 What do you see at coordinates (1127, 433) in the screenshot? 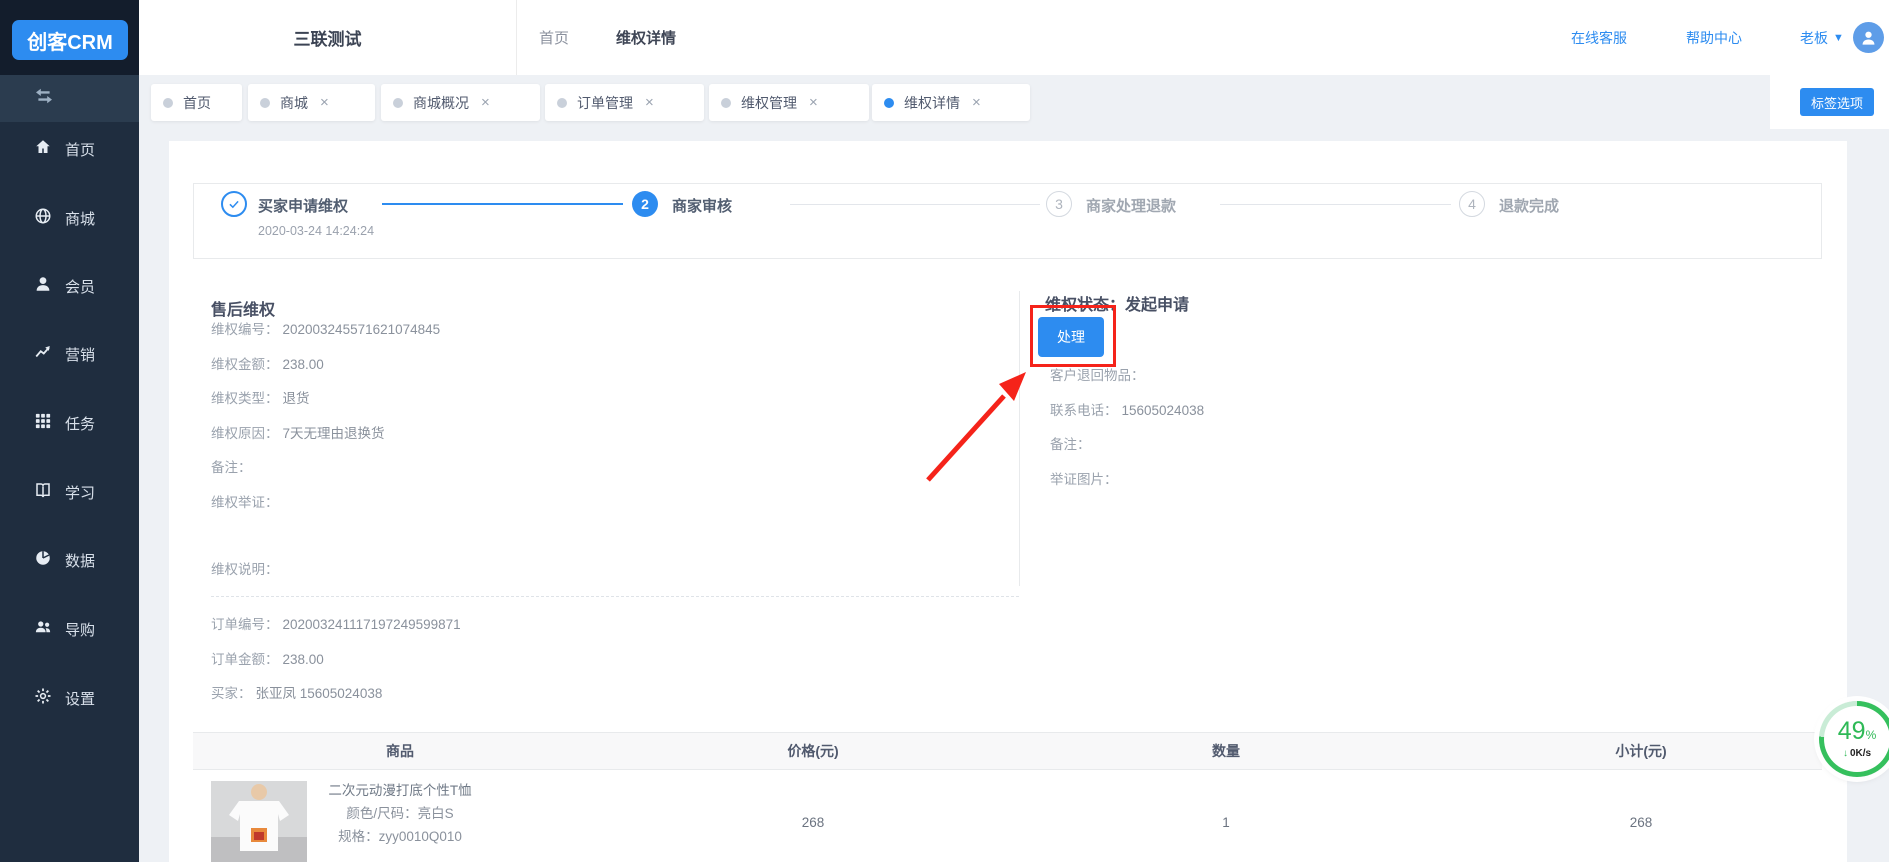
I see `status-fields: 客户退回物品： 联系电话： 15605024038 备注： 举证图片：` at bounding box center [1127, 433].